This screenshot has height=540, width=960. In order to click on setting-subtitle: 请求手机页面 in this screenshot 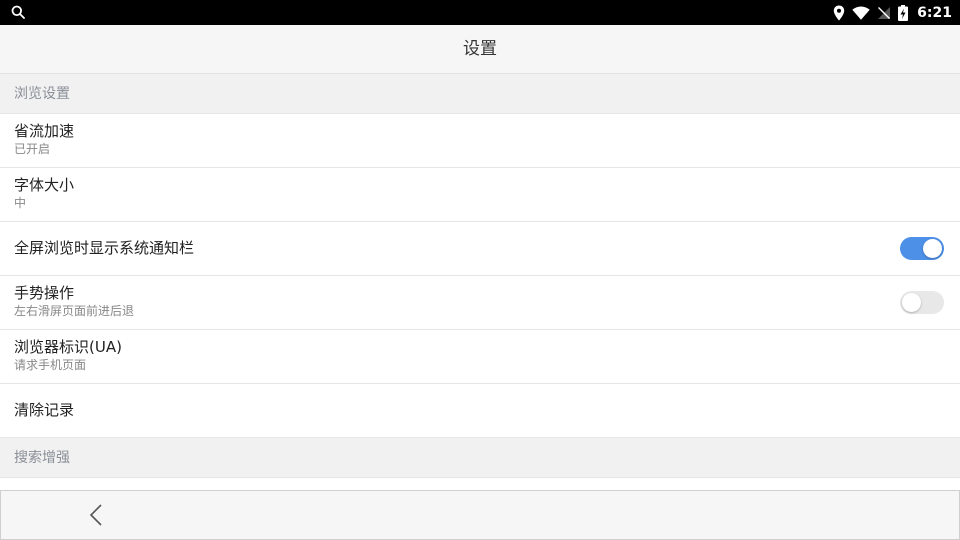, I will do `click(50, 365)`.